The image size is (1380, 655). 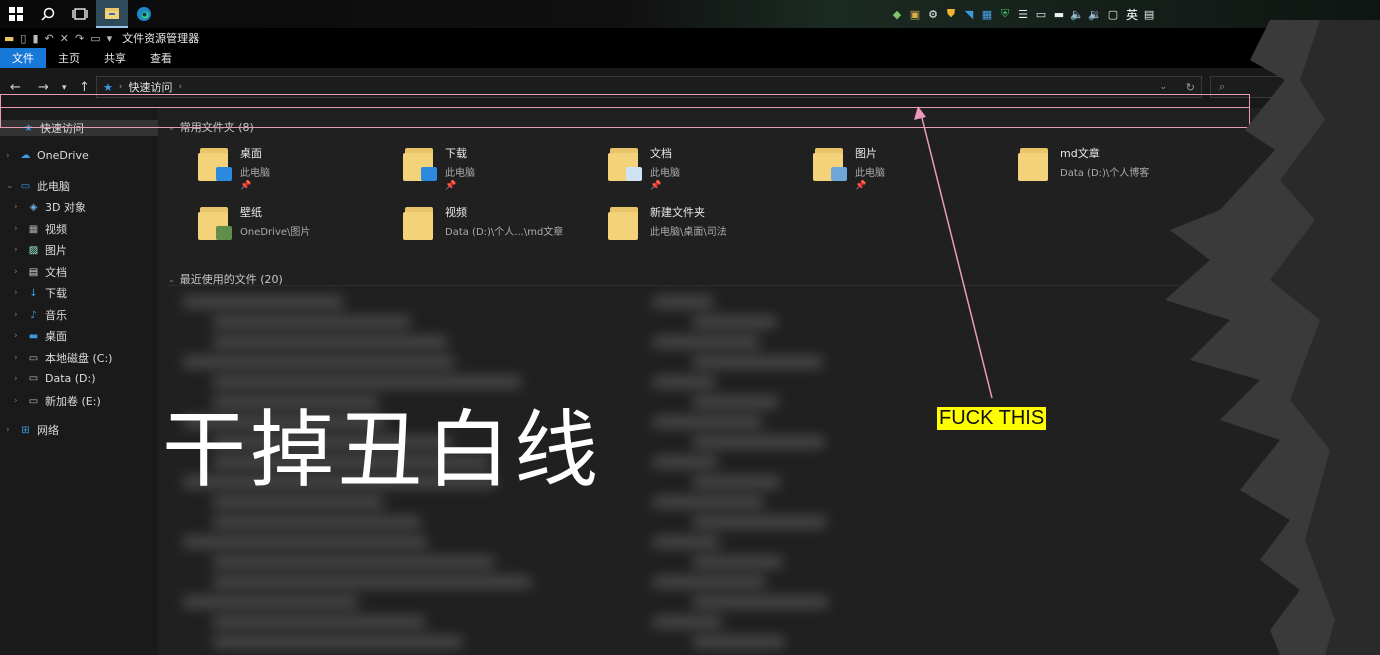 What do you see at coordinates (382, 450) in the screenshot?
I see `overlay-caption: 干掉丑白线` at bounding box center [382, 450].